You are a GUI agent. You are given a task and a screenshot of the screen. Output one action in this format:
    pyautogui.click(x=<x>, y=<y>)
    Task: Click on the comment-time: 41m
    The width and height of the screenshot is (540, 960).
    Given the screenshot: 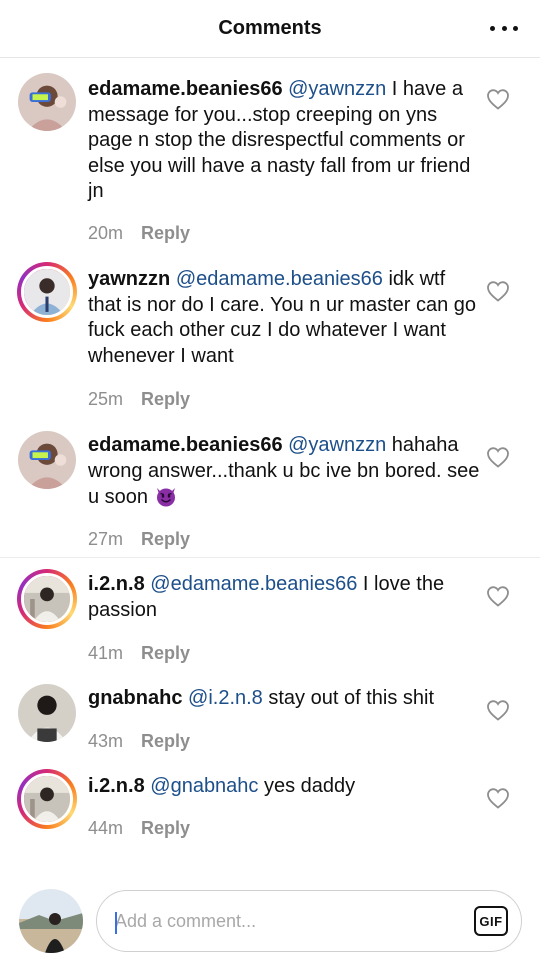 What is the action you would take?
    pyautogui.click(x=106, y=653)
    